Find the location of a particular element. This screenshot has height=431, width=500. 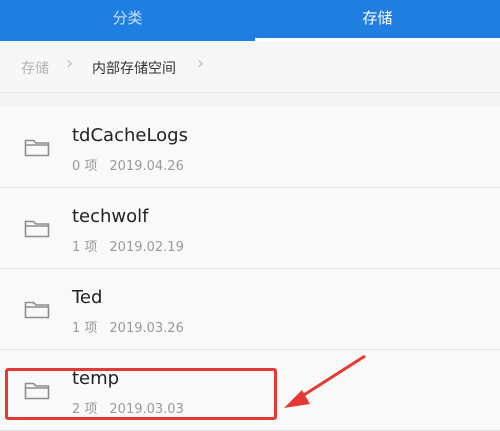

file-name: tdCacheLogs is located at coordinates (130, 135).